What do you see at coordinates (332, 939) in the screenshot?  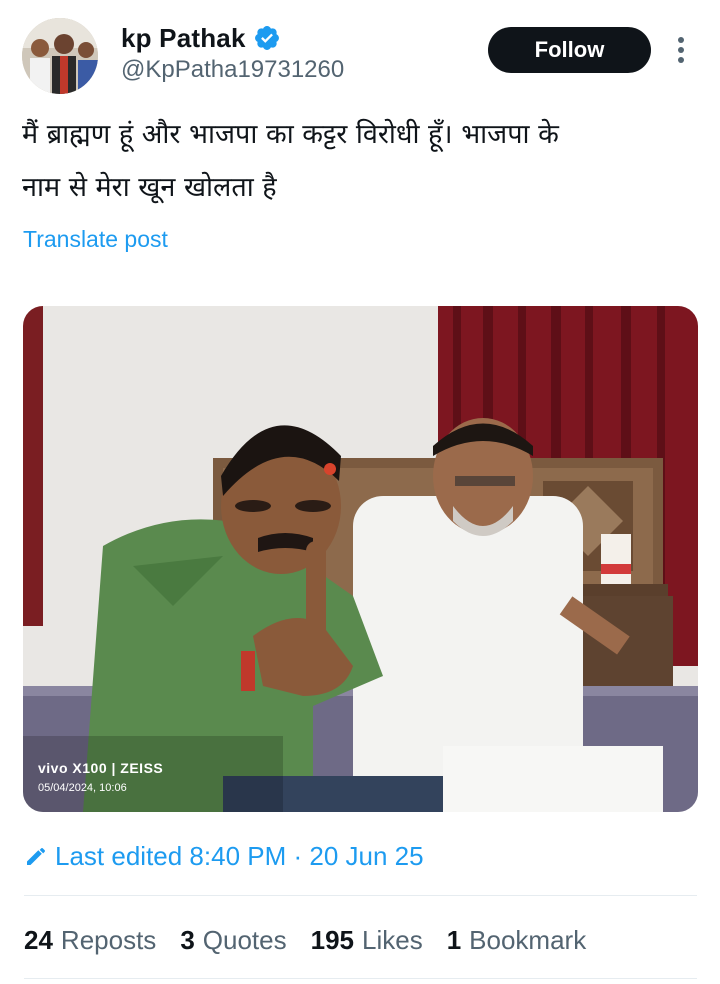 I see `likes-count: 195` at bounding box center [332, 939].